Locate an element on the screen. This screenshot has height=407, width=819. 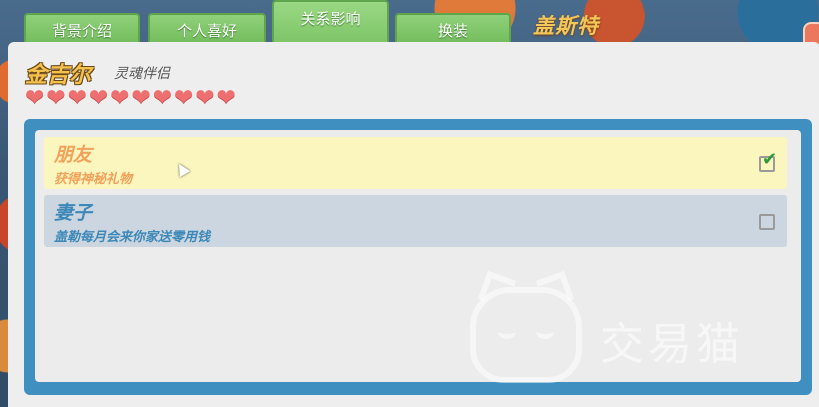
checkbox-checked: ✔ is located at coordinates (768, 161).